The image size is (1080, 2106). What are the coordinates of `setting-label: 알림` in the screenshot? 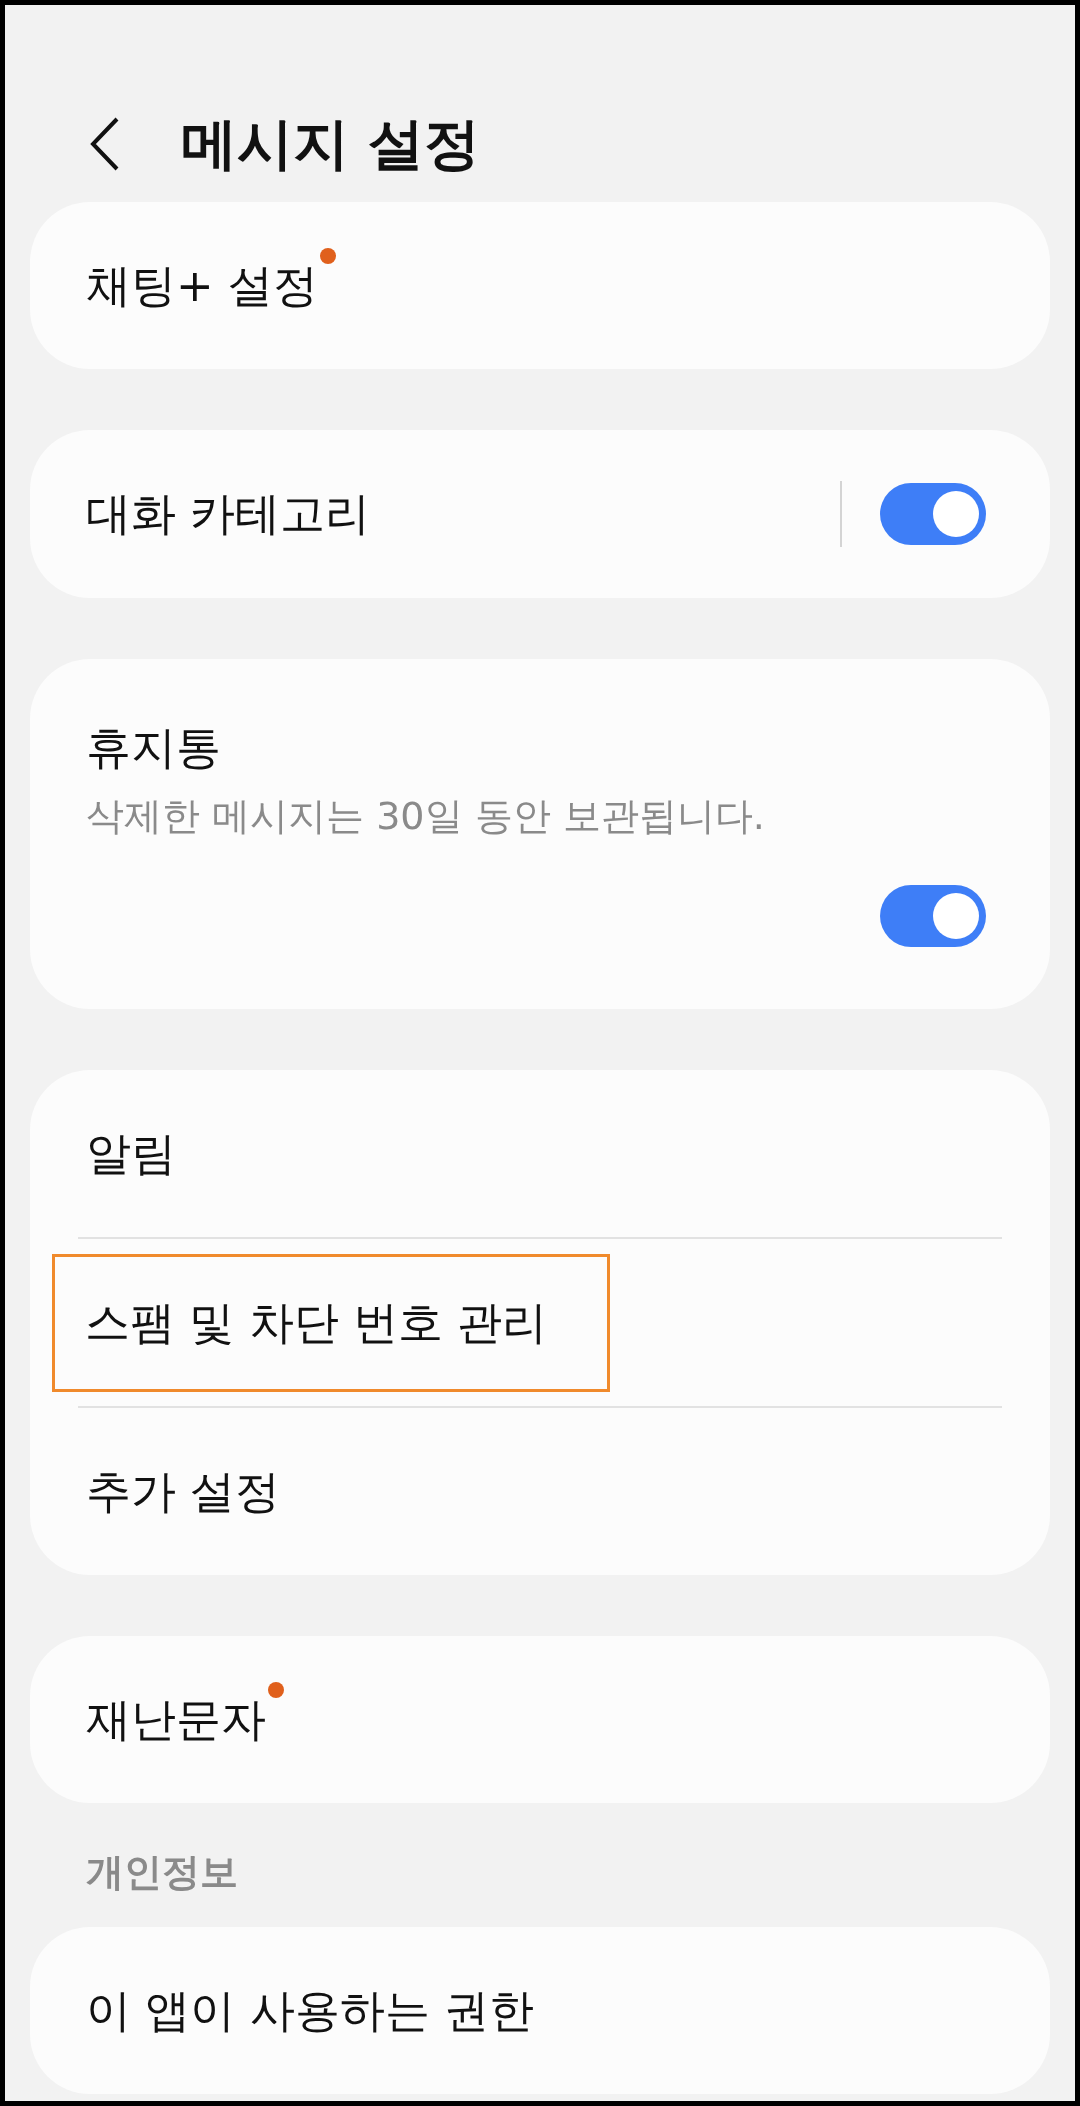 It's located at (131, 1153).